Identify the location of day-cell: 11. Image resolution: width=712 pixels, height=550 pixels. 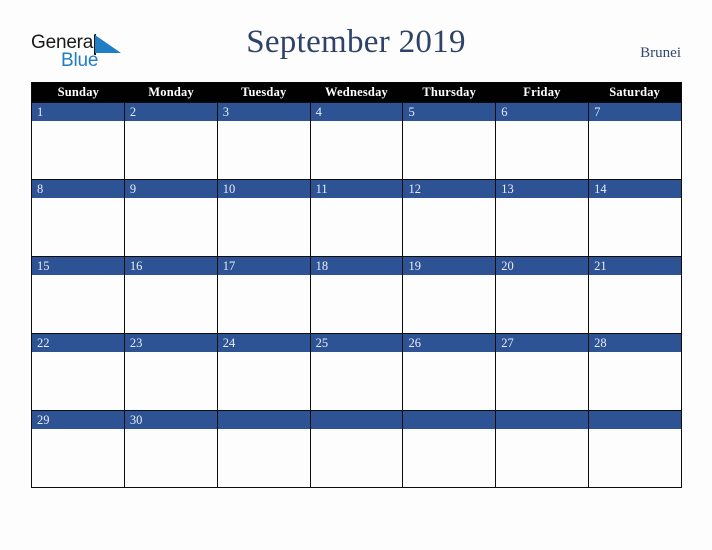
(356, 218).